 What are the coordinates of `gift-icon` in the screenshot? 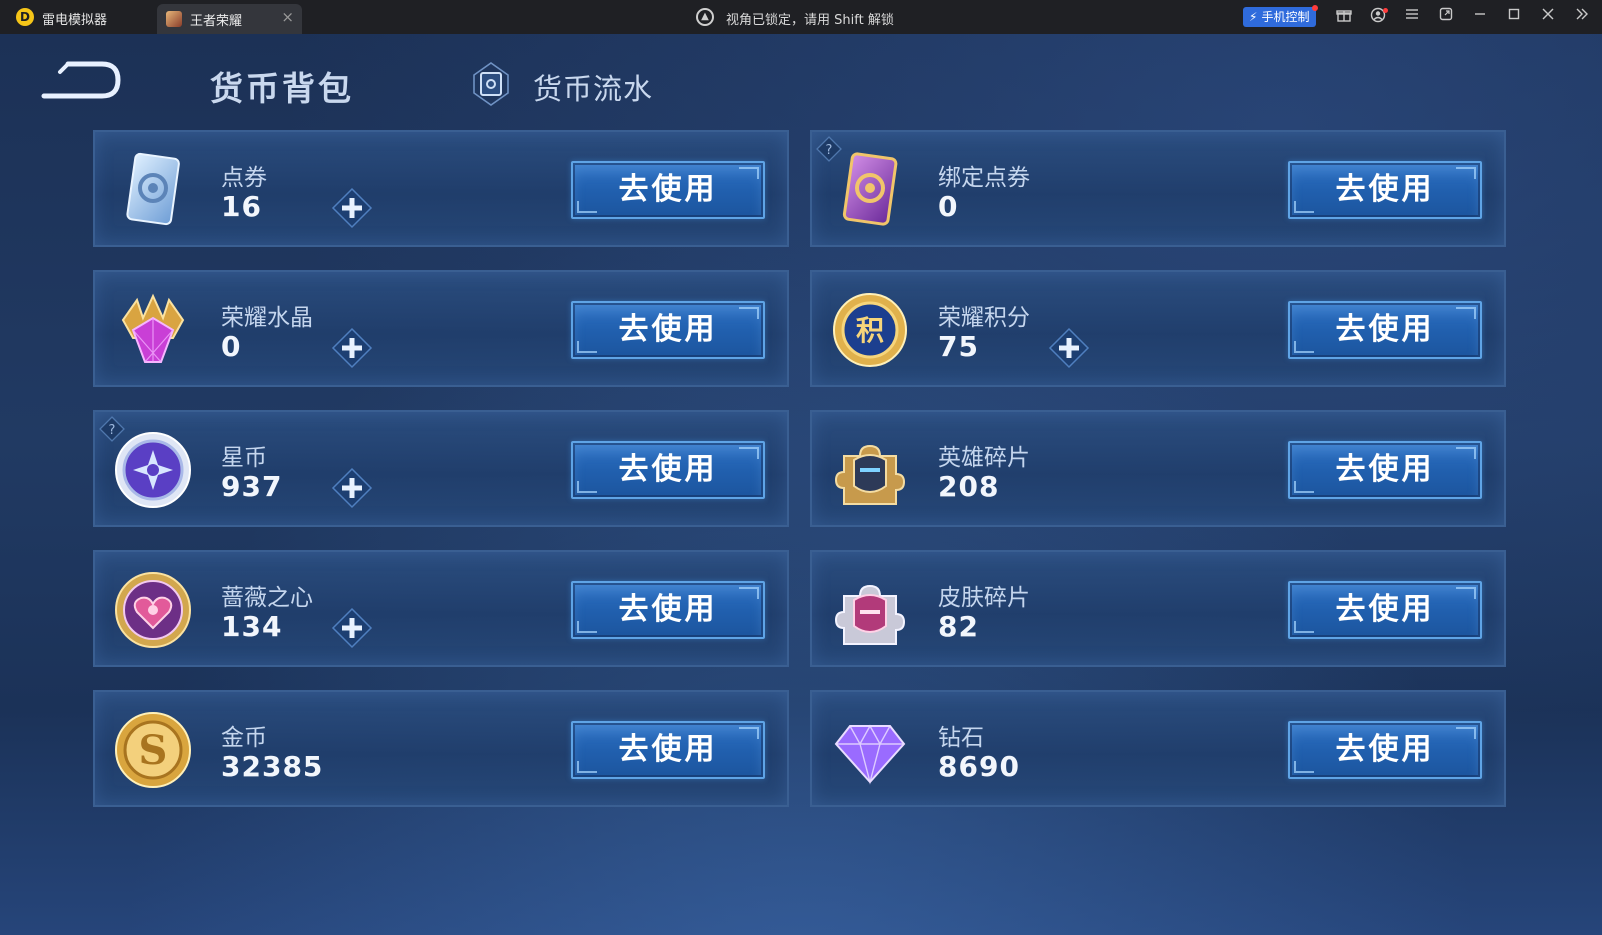 It's located at (1344, 17).